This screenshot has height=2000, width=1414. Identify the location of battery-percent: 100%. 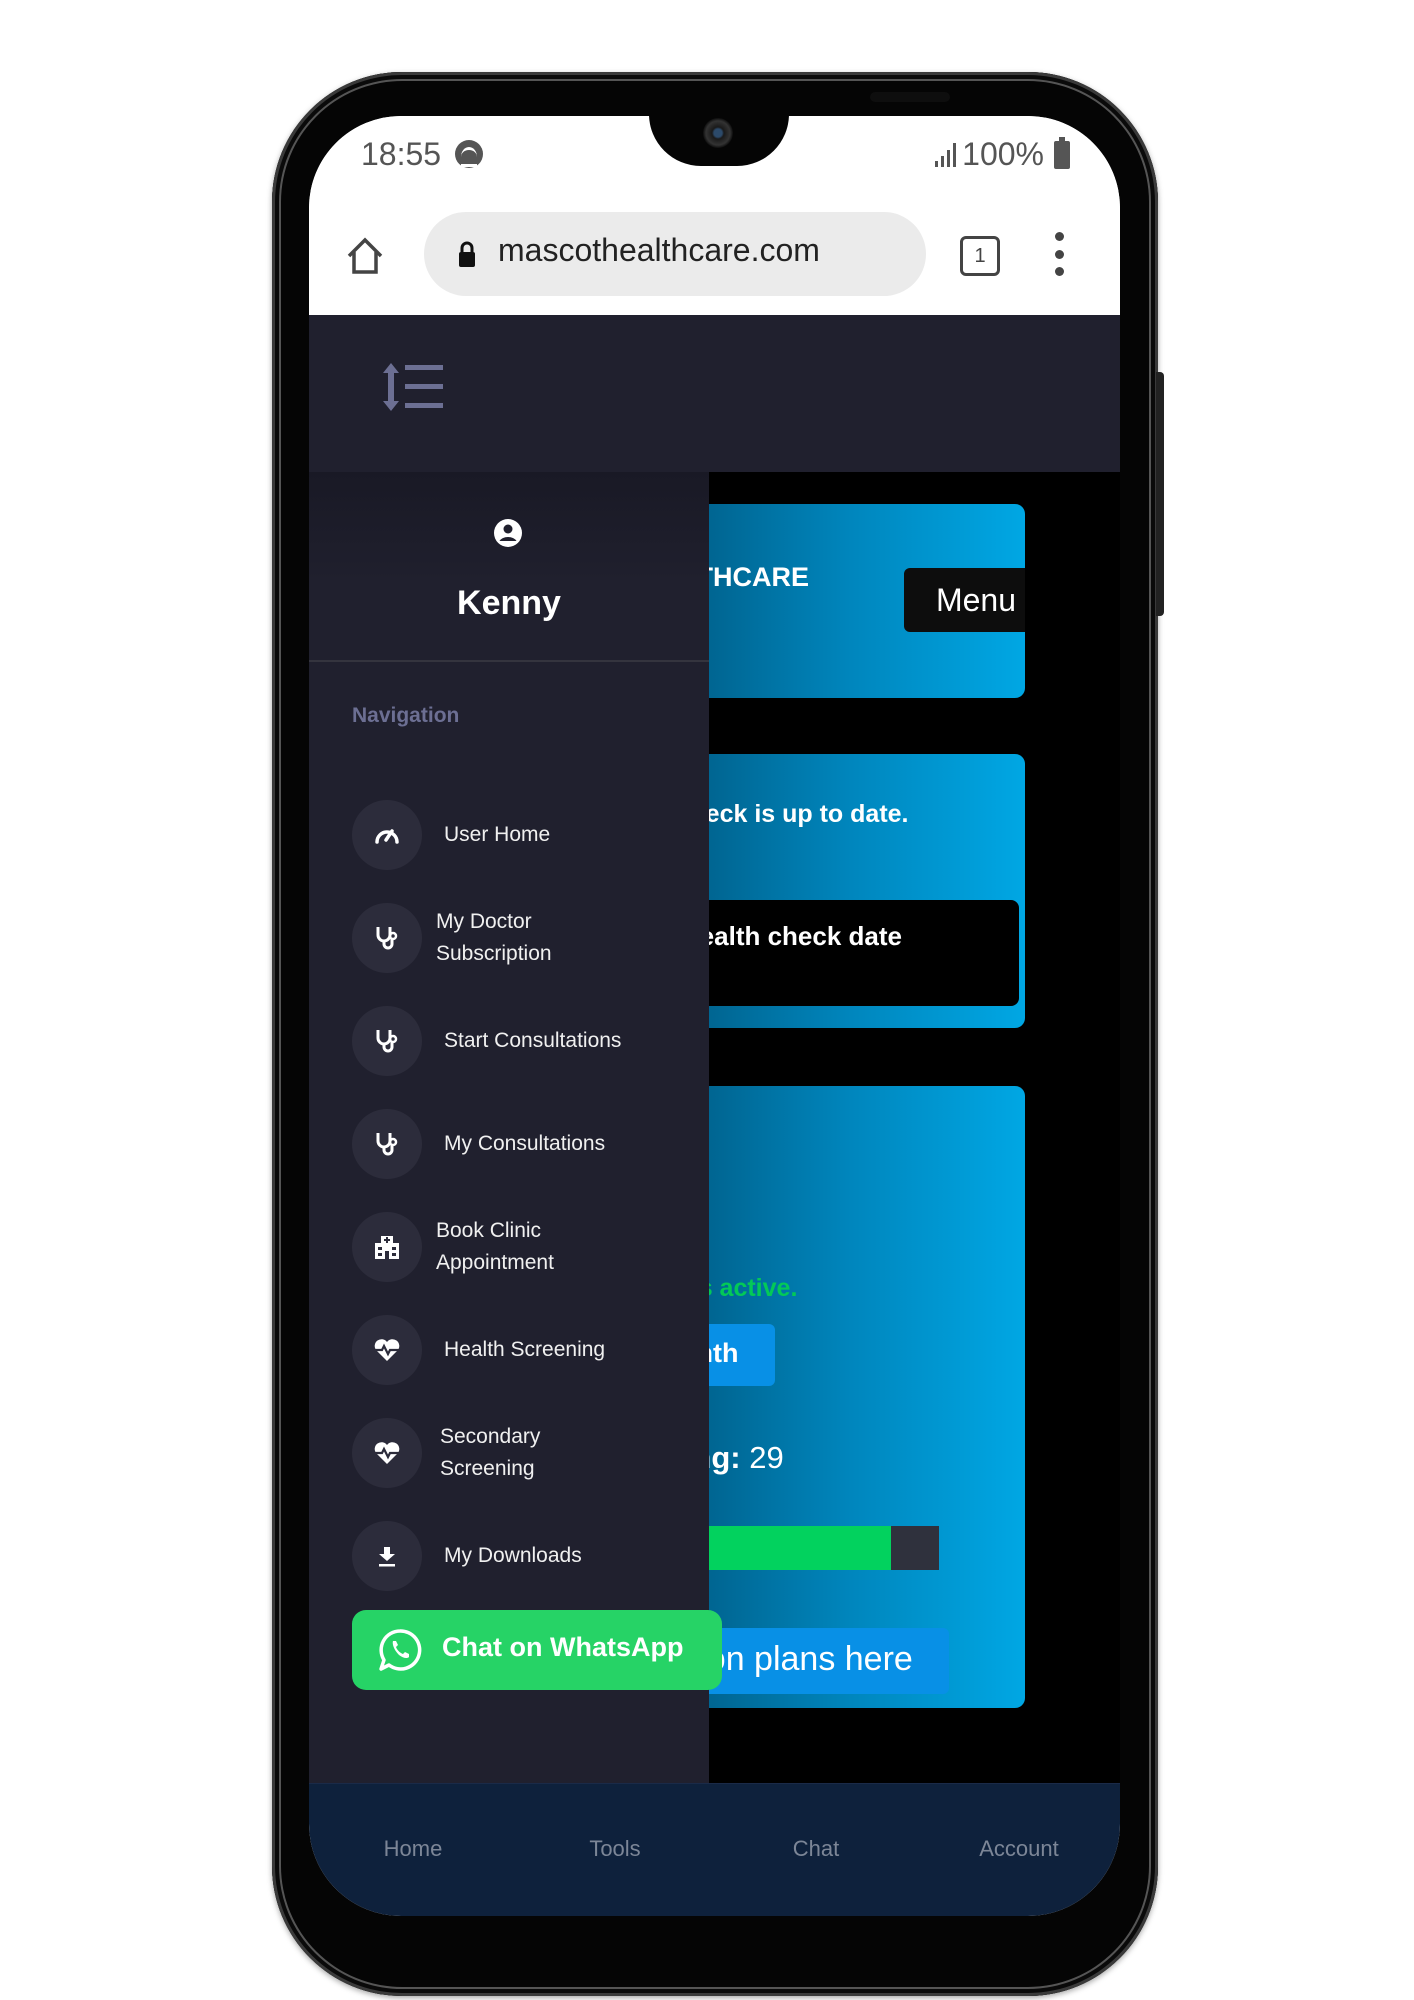
(1003, 154).